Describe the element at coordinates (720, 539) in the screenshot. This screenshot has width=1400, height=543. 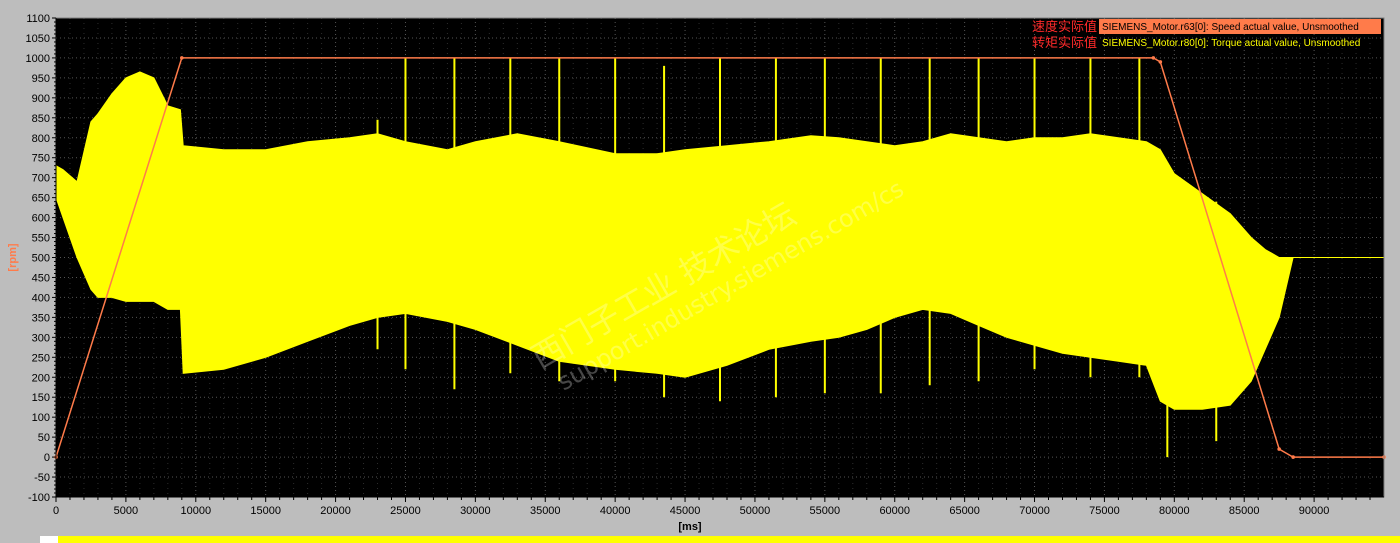
I see `scrollbar-track` at that location.